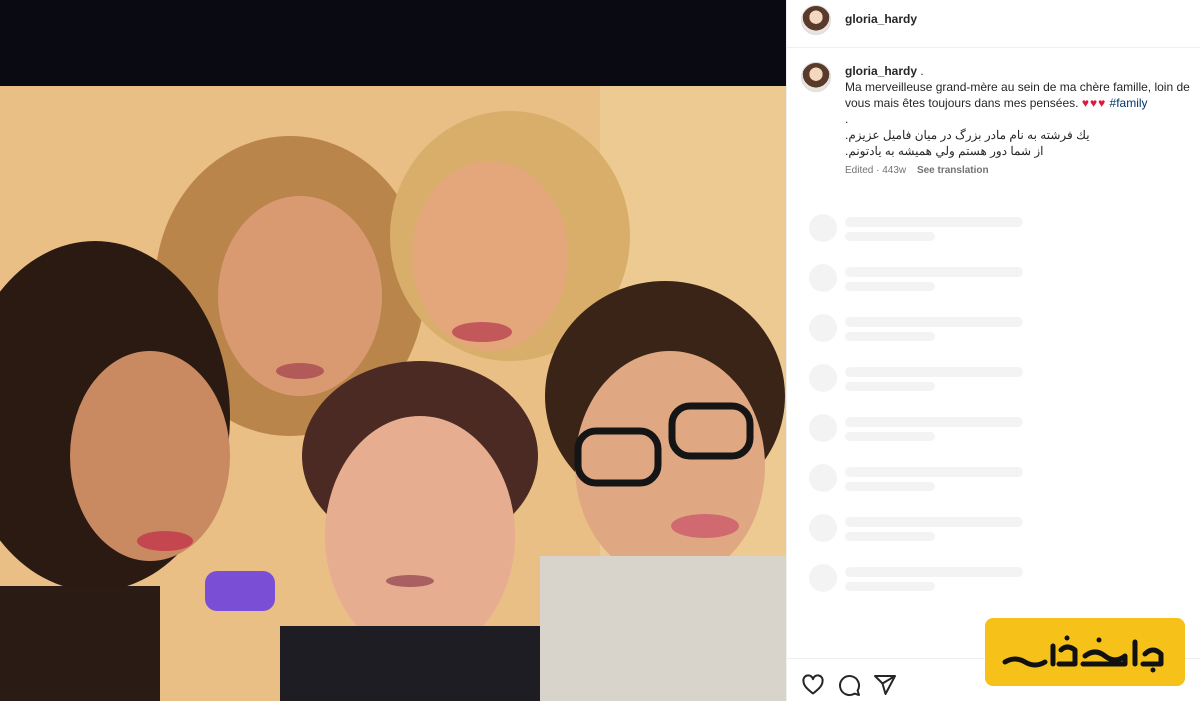 The image size is (1200, 701). What do you see at coordinates (881, 19) in the screenshot?
I see `author-username: gloria_hardy` at bounding box center [881, 19].